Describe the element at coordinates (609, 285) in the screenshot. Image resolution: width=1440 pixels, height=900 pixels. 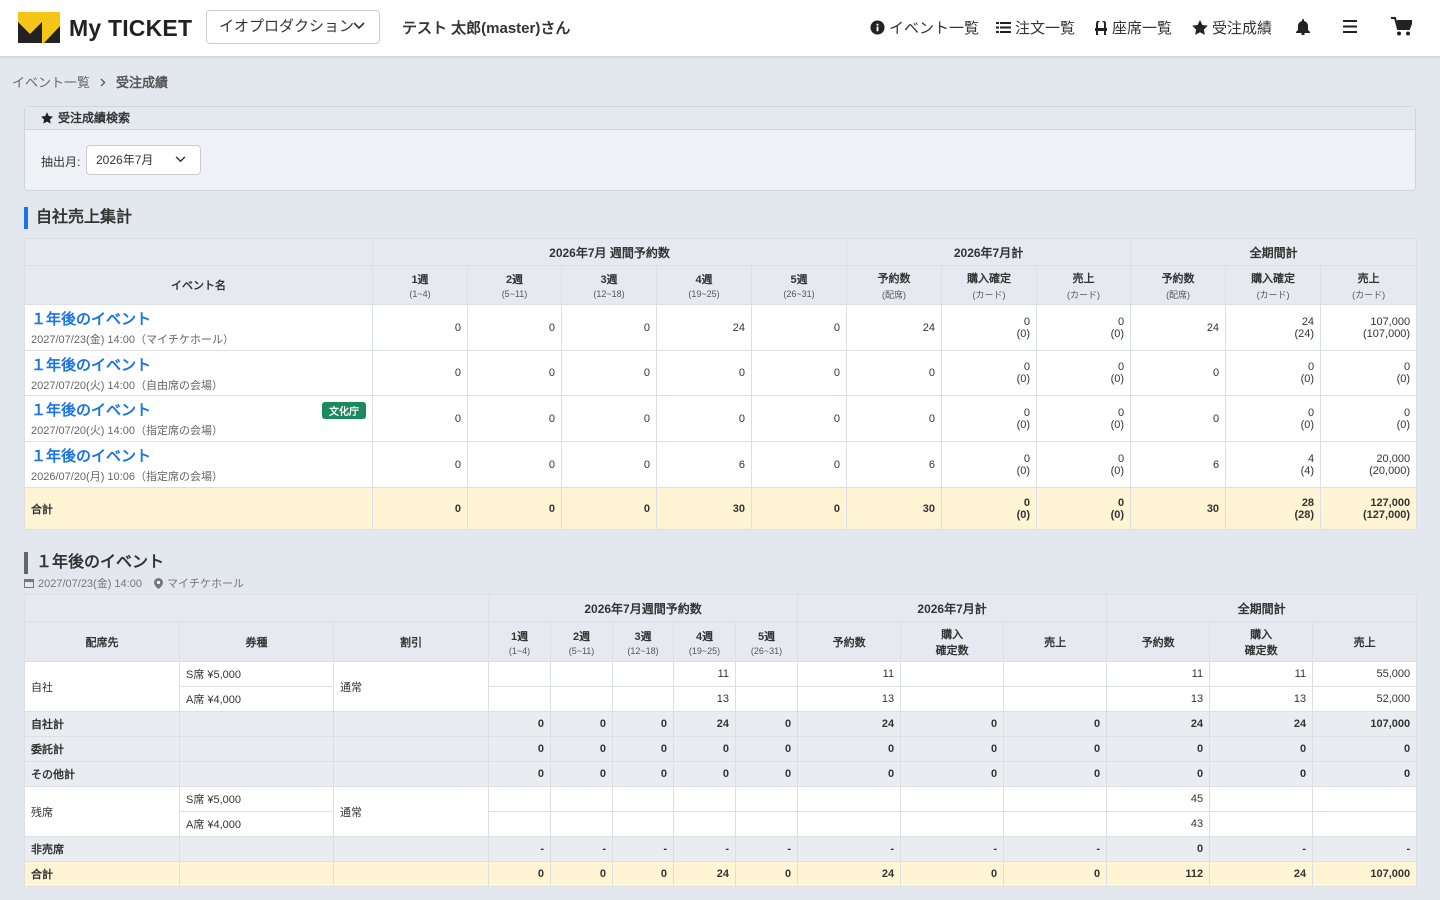
I see `summary-col-week-2: 3週 (12~18)` at that location.